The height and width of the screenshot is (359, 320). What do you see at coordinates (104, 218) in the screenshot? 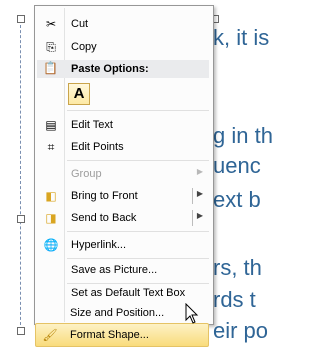
I see `menu-item-label: Send to Back` at bounding box center [104, 218].